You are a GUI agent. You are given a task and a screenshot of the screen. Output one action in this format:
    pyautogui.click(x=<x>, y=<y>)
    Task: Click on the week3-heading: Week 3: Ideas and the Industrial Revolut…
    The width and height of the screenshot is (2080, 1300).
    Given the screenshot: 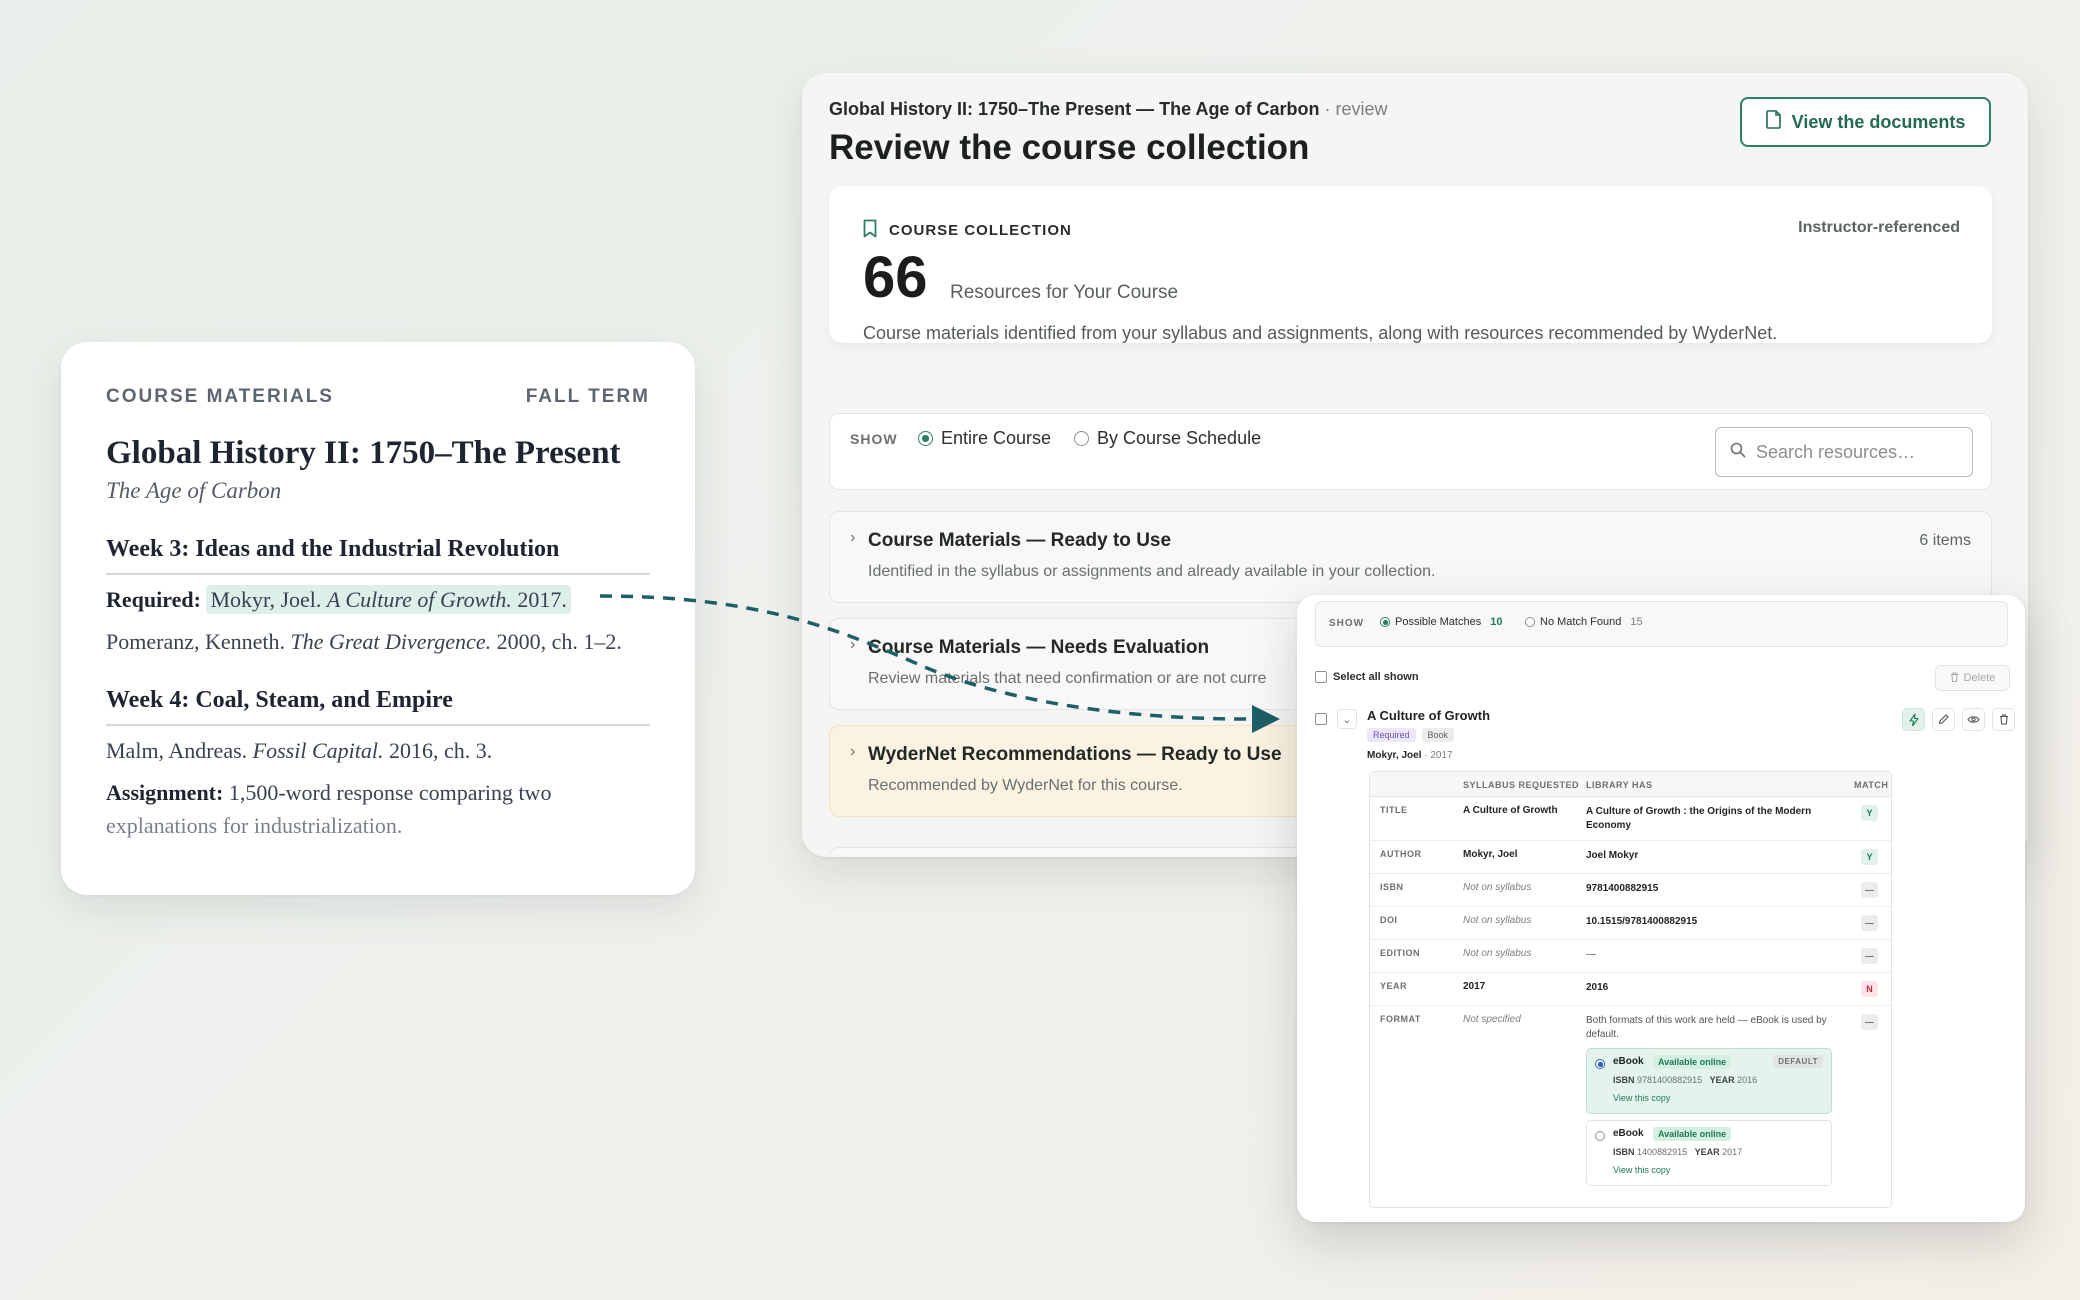 What is the action you would take?
    pyautogui.click(x=378, y=555)
    